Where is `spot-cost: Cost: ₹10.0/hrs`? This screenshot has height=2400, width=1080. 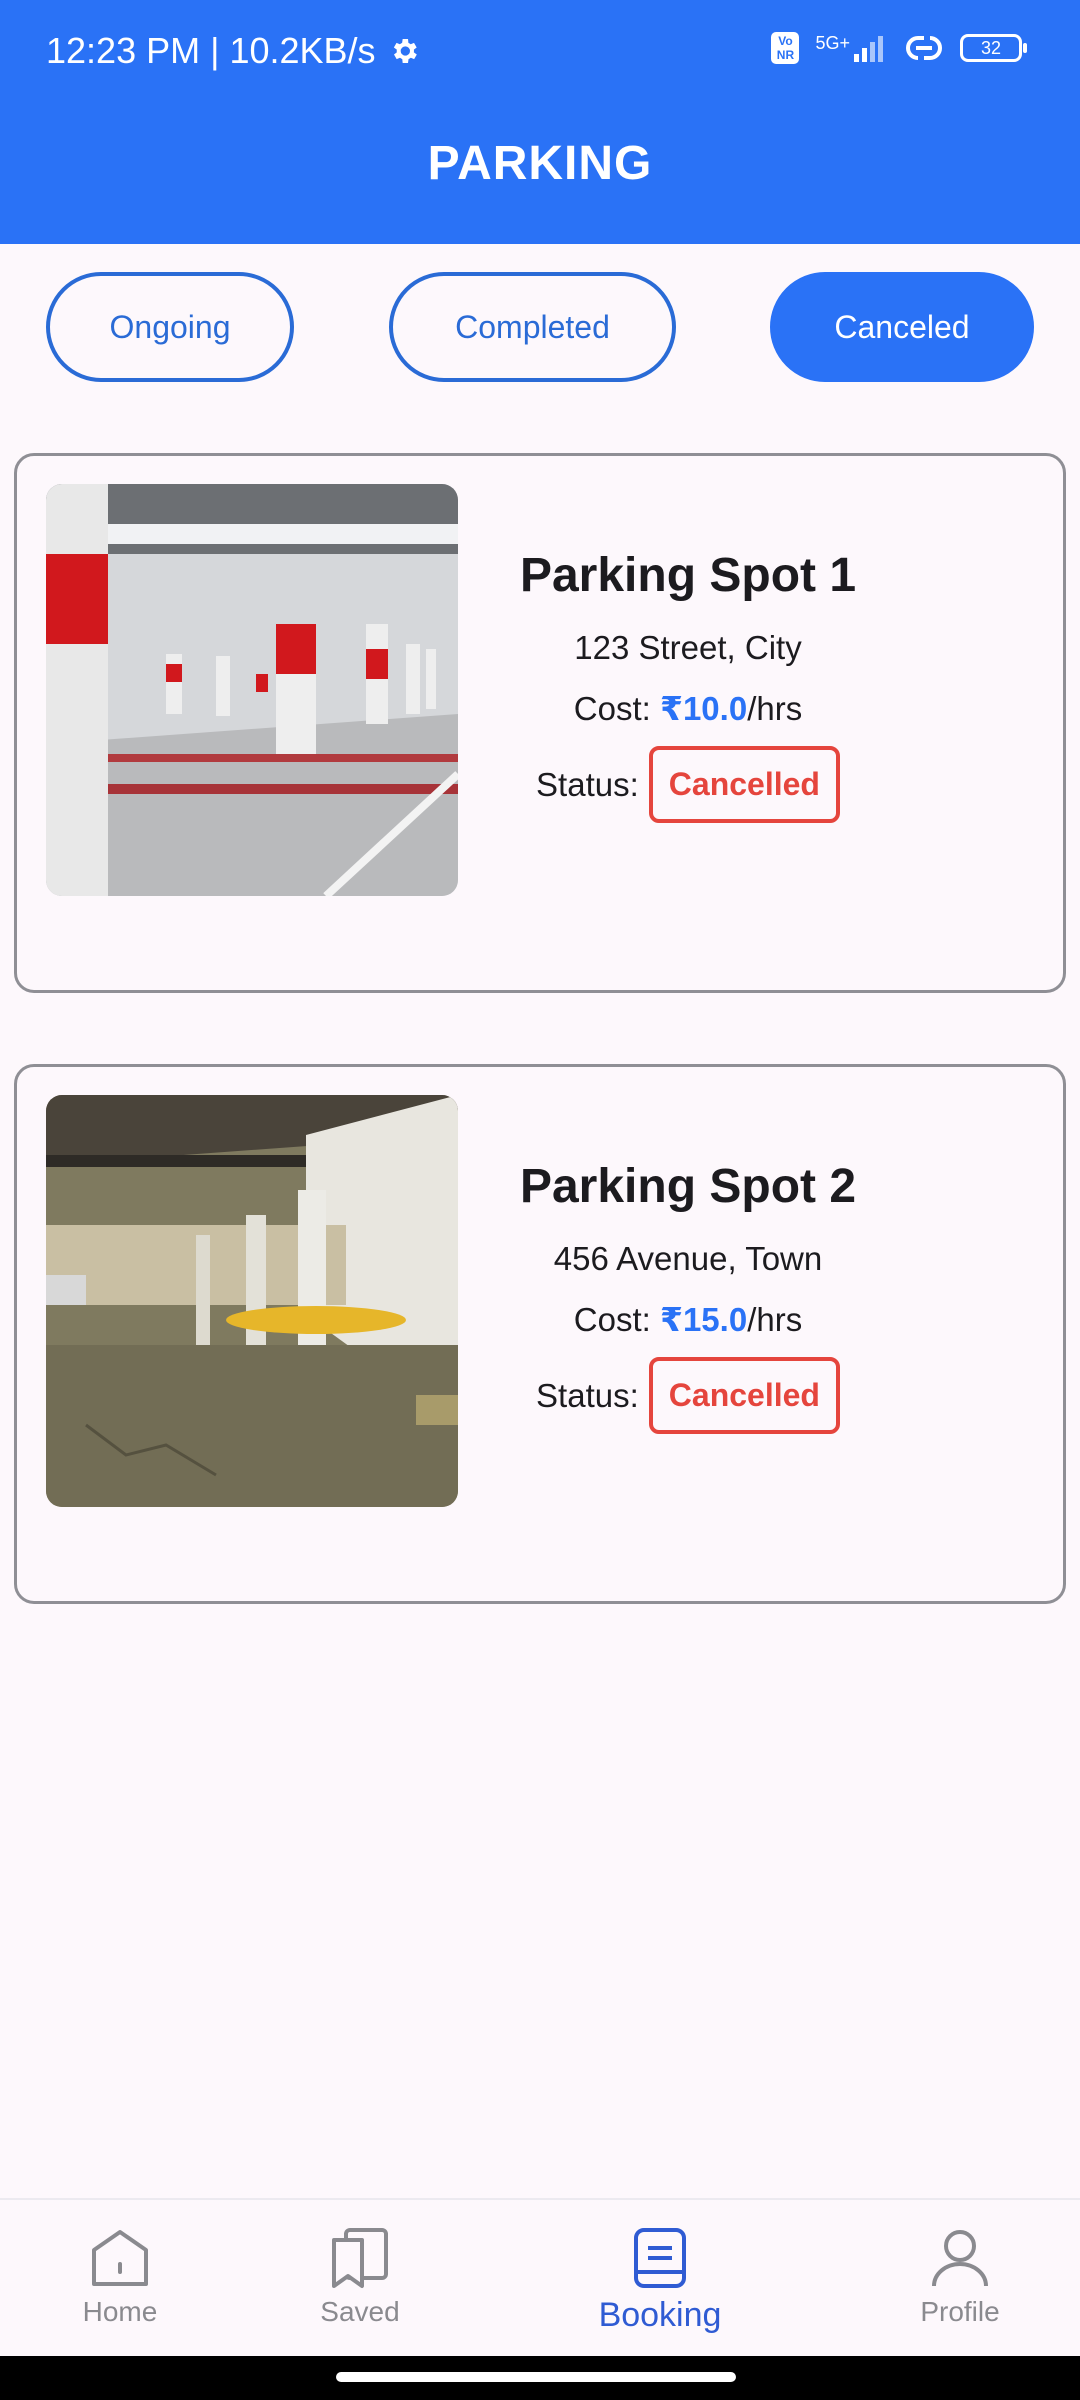
spot-cost: Cost: ₹10.0/hrs is located at coordinates (688, 708).